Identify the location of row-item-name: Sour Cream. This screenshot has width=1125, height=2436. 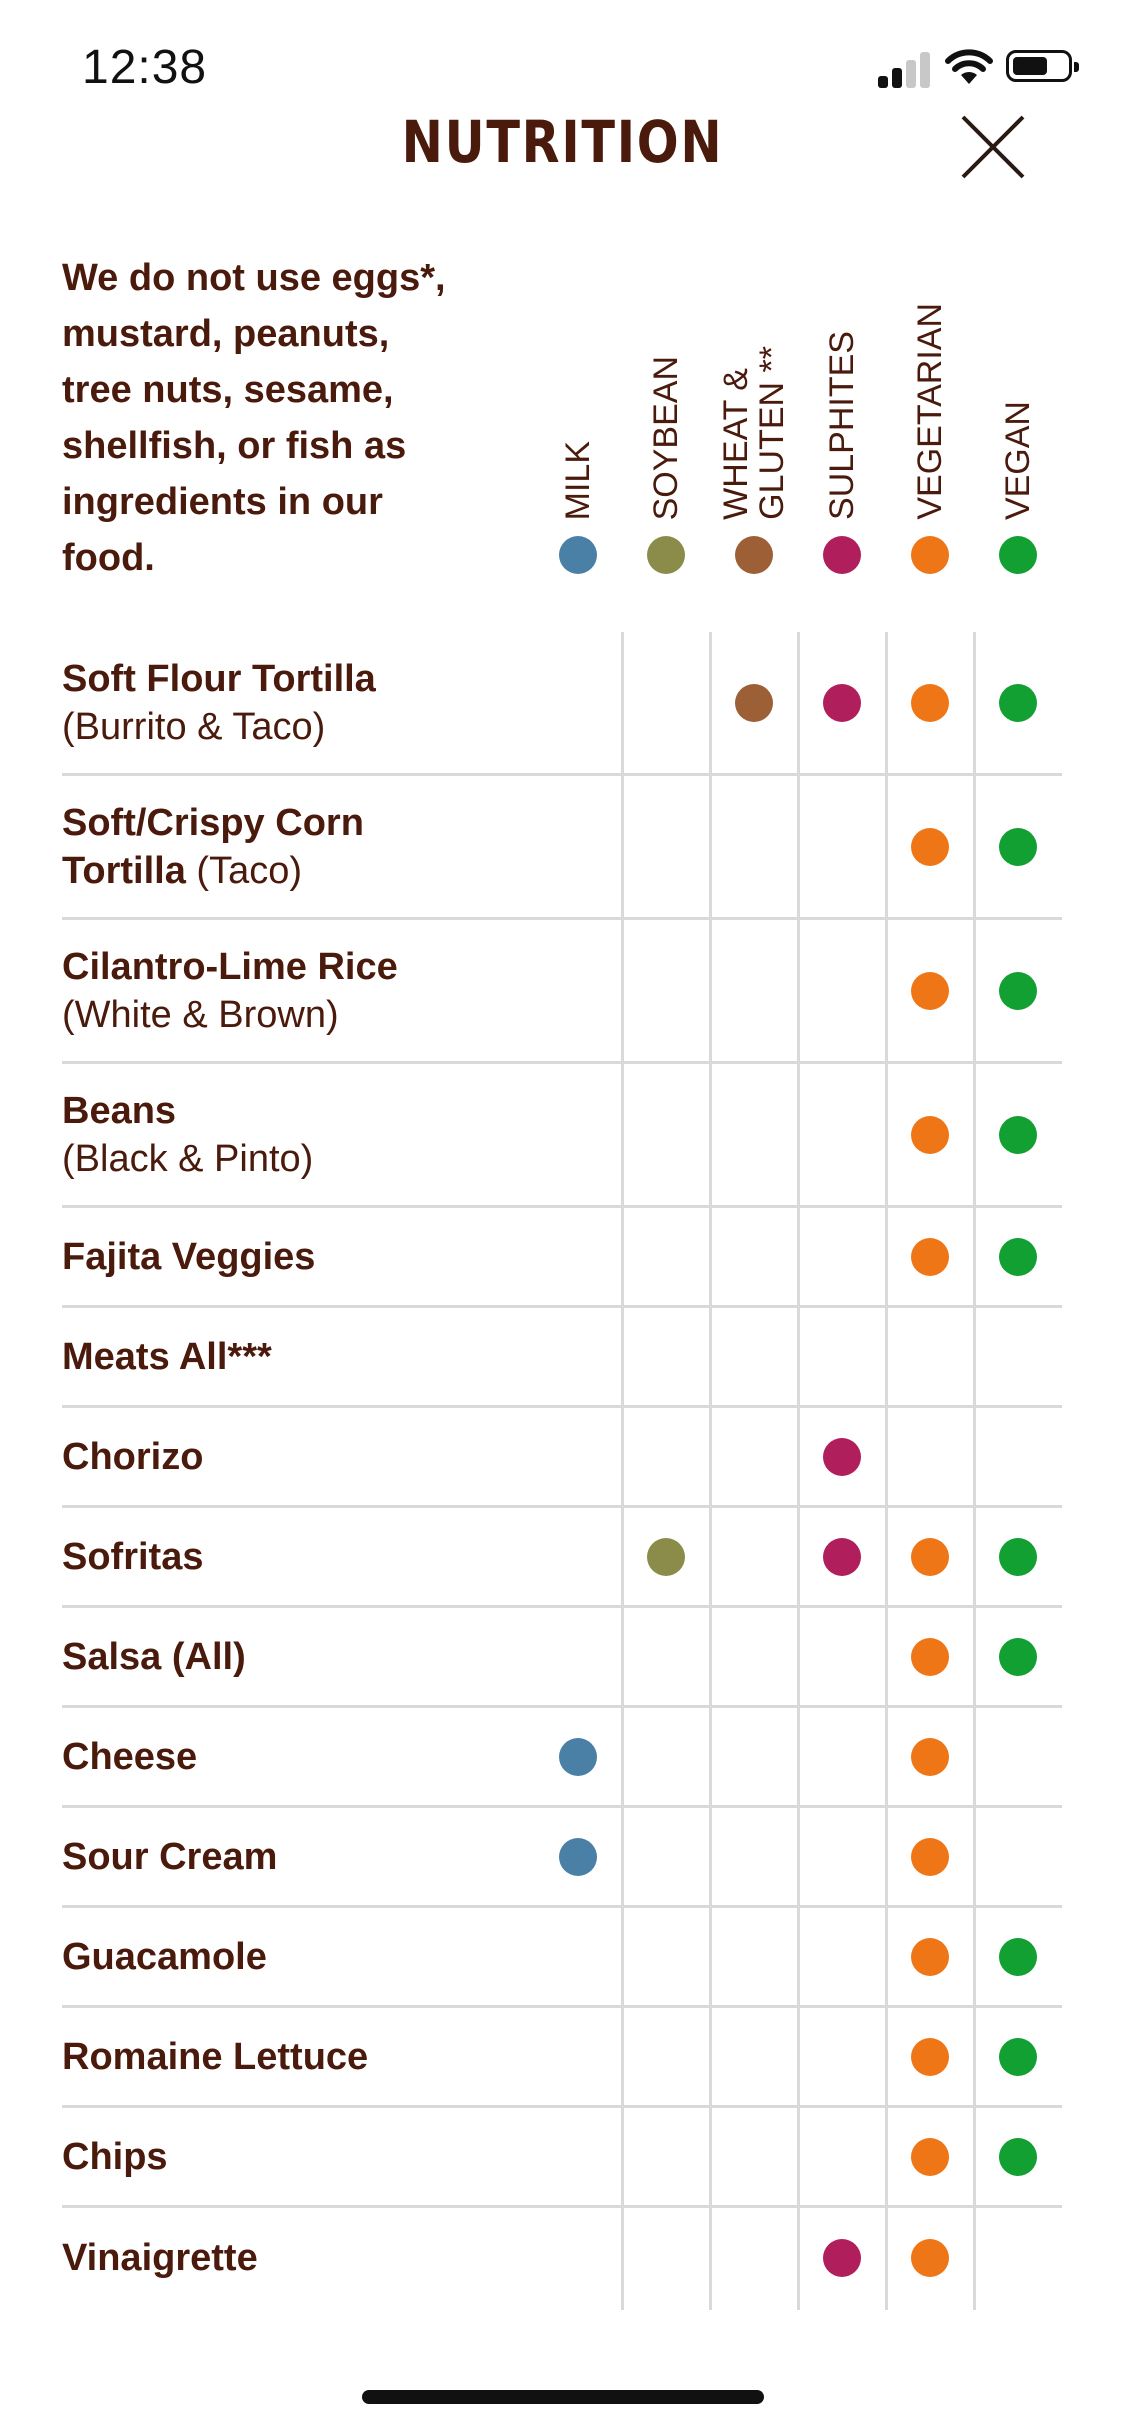
(322, 1857).